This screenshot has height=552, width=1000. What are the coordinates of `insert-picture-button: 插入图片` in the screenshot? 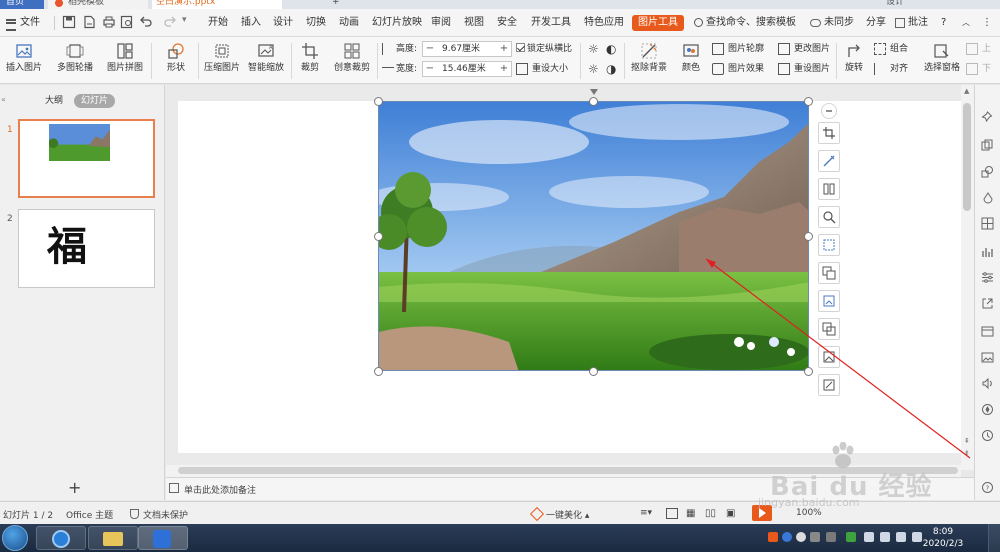 It's located at (24, 61).